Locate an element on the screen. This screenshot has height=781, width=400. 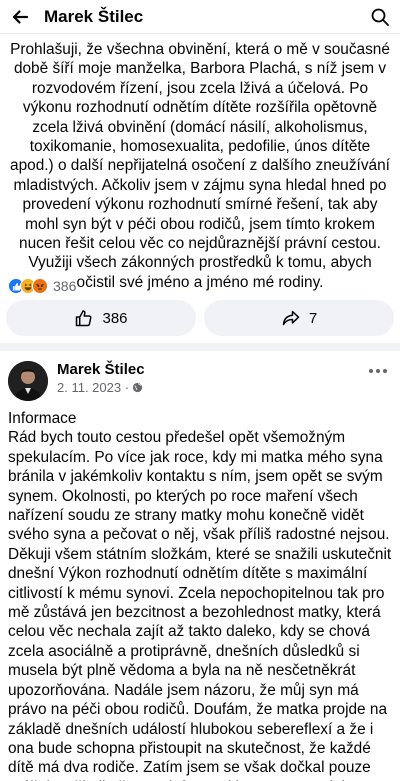
like-button: 386 is located at coordinates (101, 318).